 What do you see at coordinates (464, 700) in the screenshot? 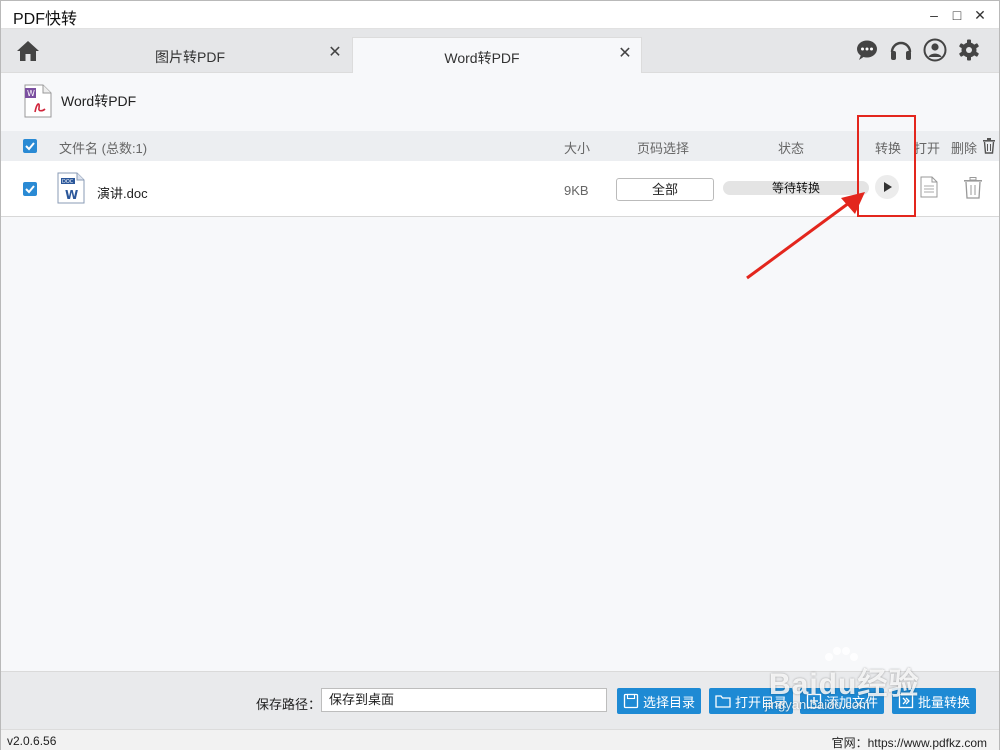
I see `save-path-input: 保存到桌面` at bounding box center [464, 700].